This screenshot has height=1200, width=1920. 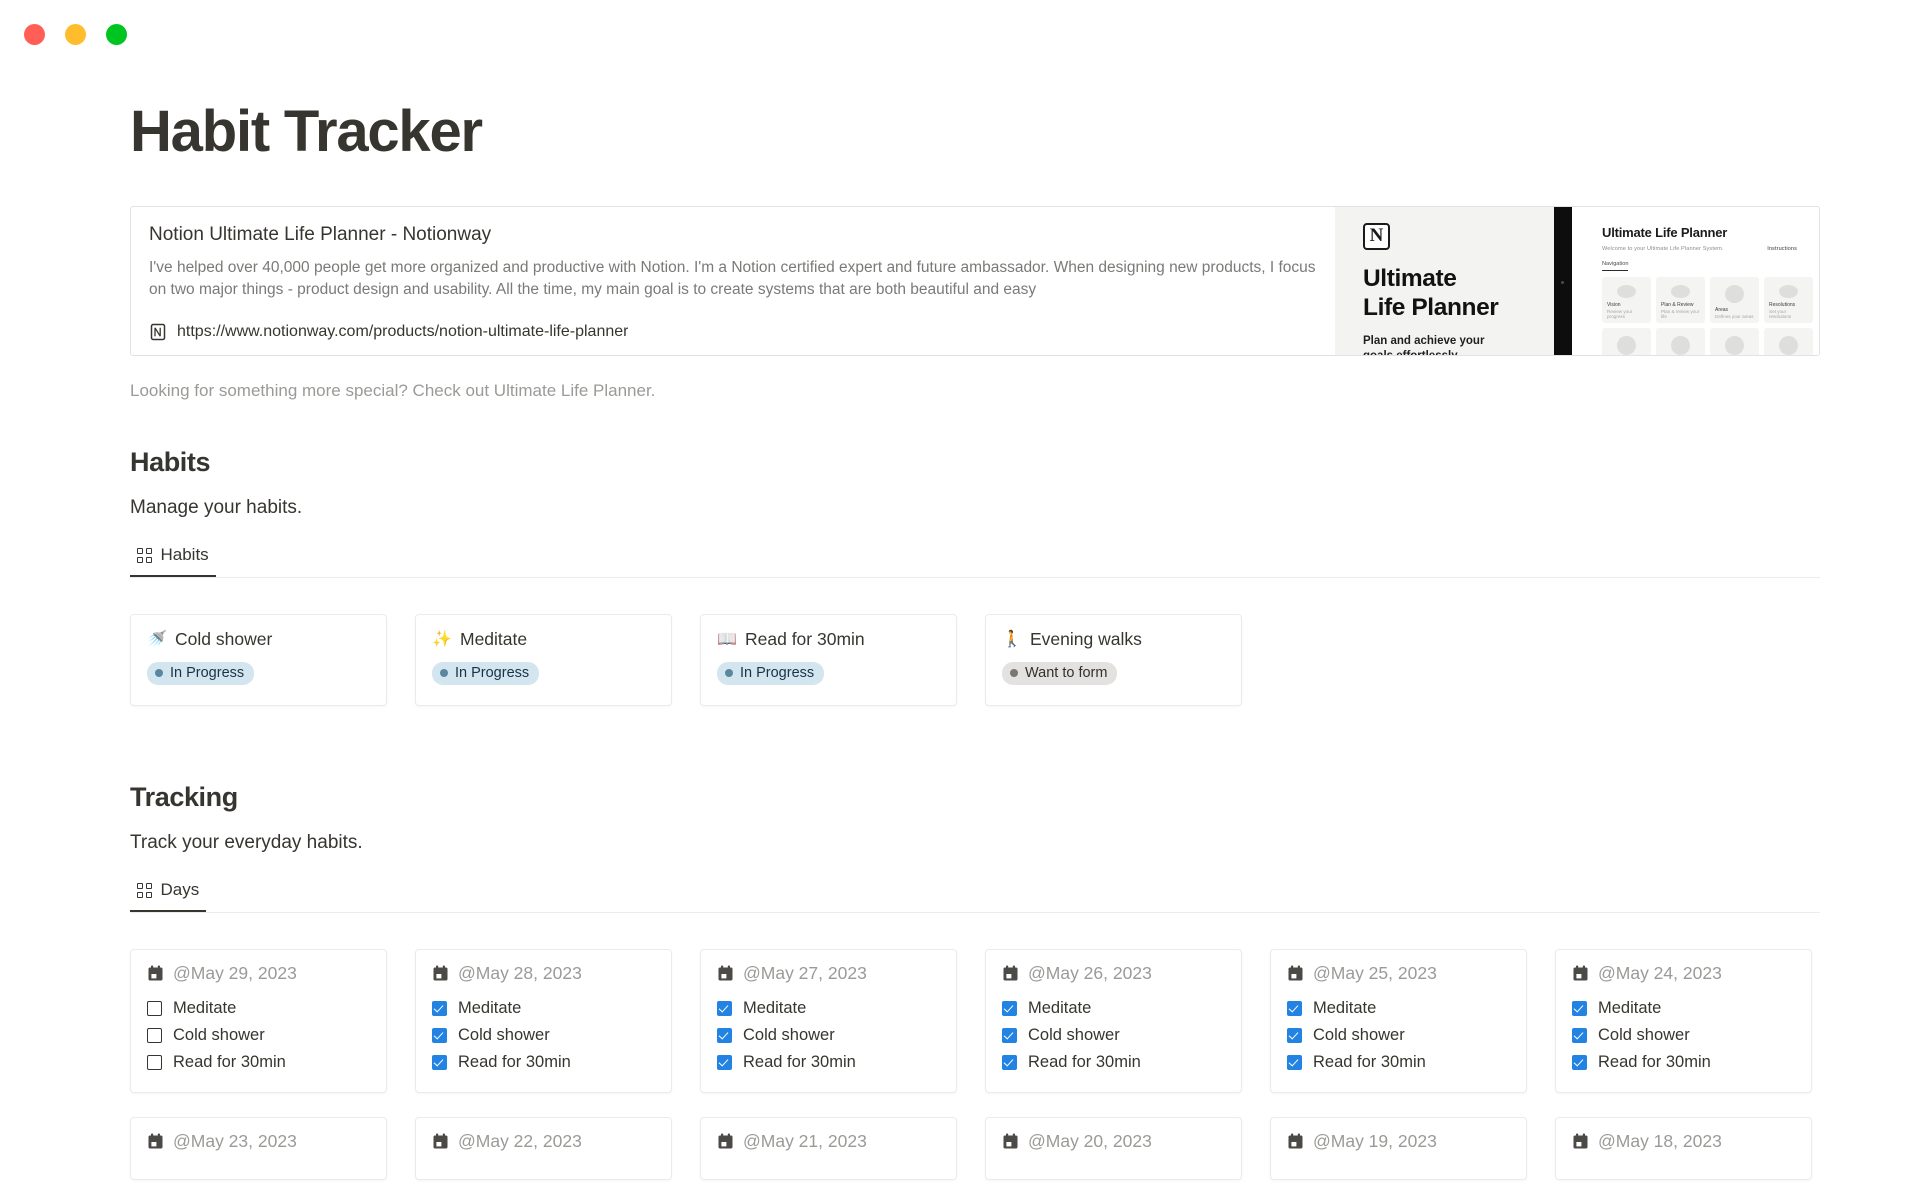 I want to click on close-window-button, so click(x=34, y=34).